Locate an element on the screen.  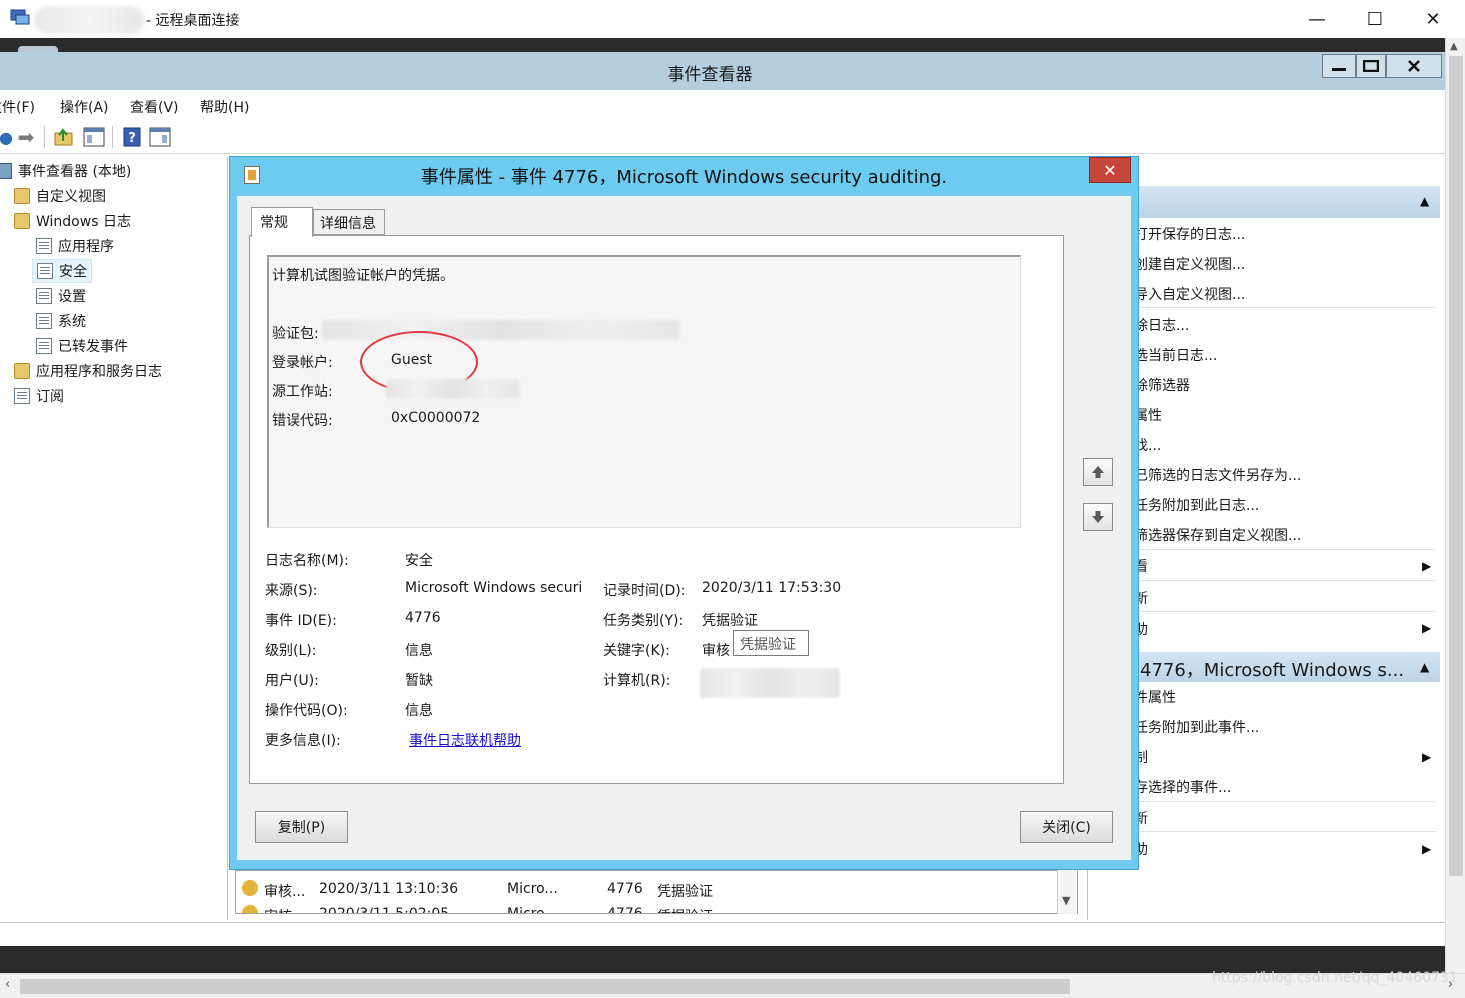
error-code-label: 错误代码: is located at coordinates (302, 421).